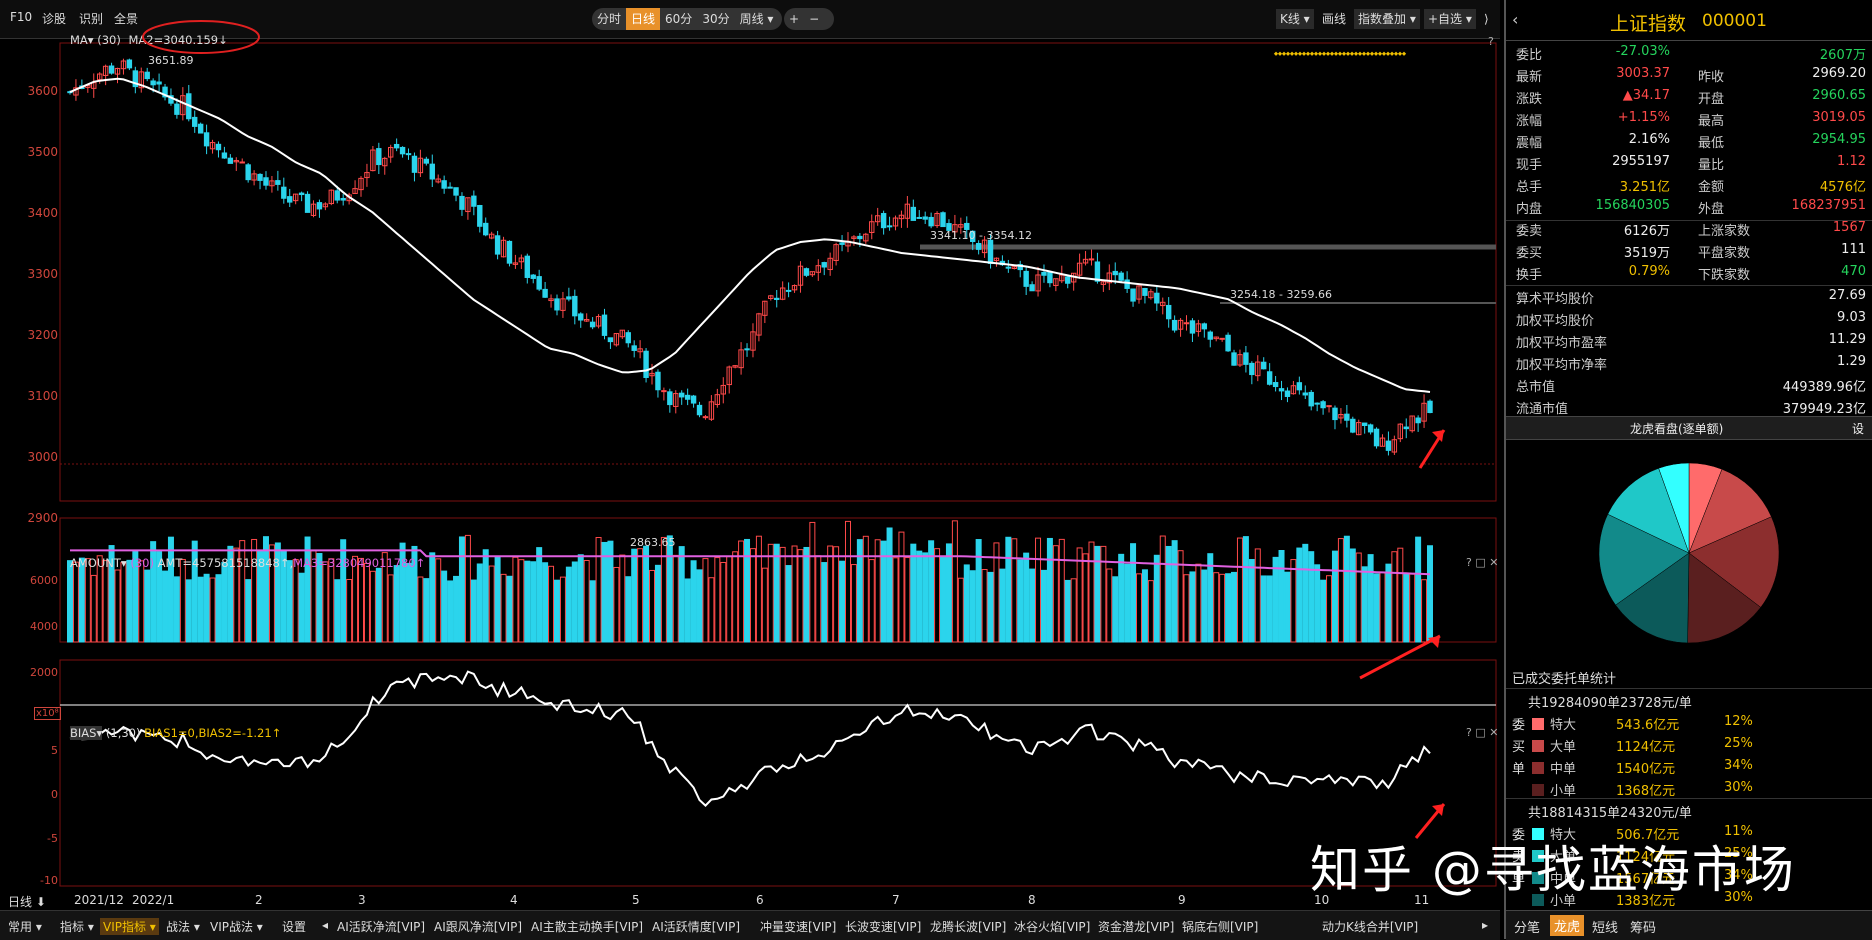 This screenshot has width=1872, height=940. What do you see at coordinates (1482, 732) in the screenshot?
I see `bias-panel-controls: ? □ ✕` at bounding box center [1482, 732].